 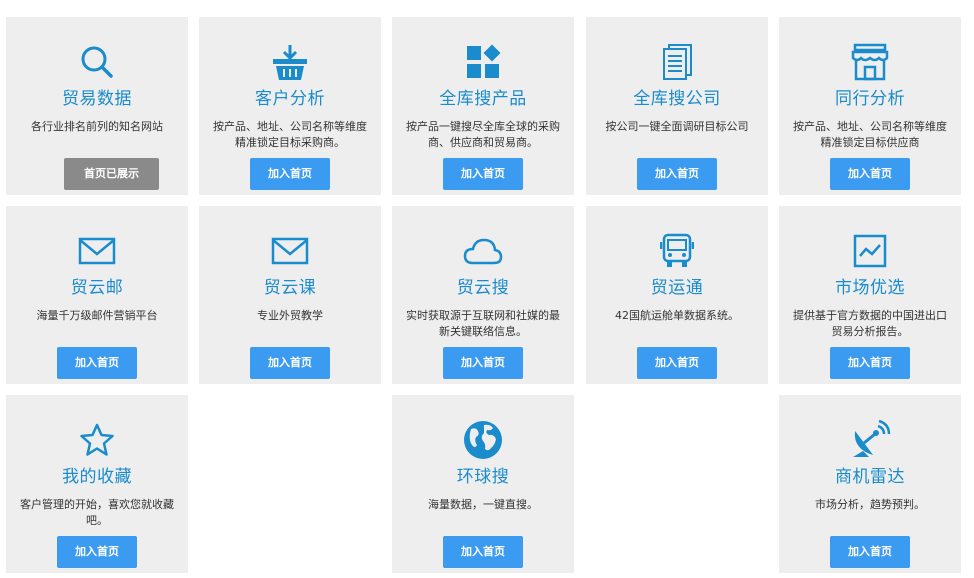 What do you see at coordinates (97, 288) in the screenshot?
I see `card-title: 贸云邮` at bounding box center [97, 288].